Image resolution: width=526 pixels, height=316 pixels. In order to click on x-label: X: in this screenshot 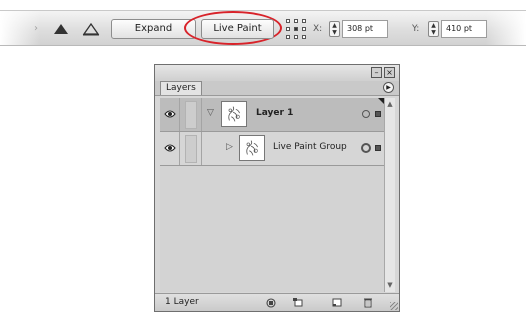, I will do `click(318, 29)`.